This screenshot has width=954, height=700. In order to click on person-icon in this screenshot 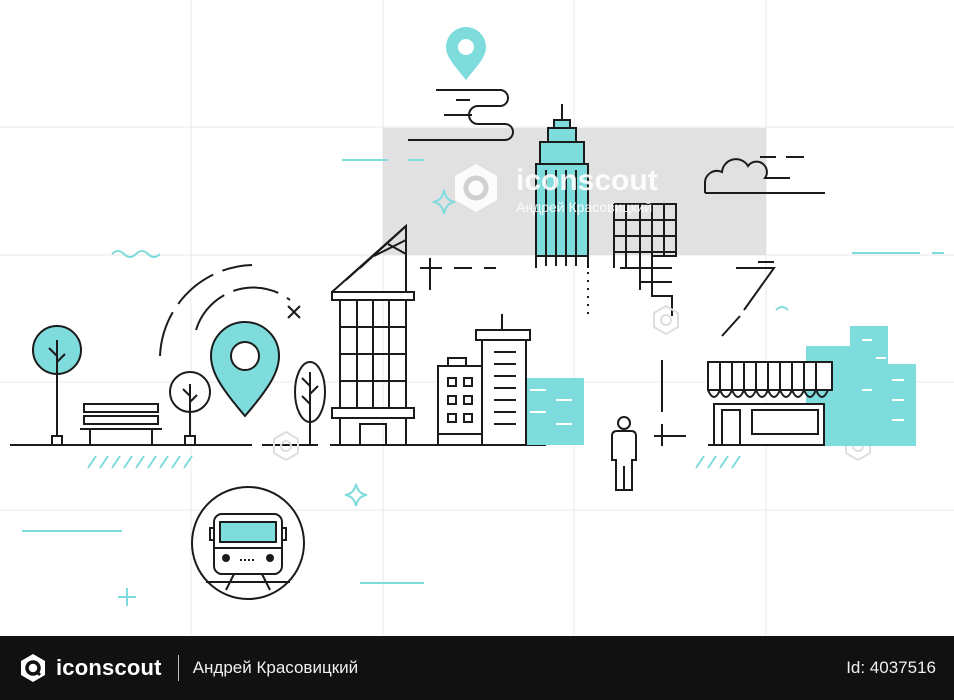, I will do `click(624, 453)`.